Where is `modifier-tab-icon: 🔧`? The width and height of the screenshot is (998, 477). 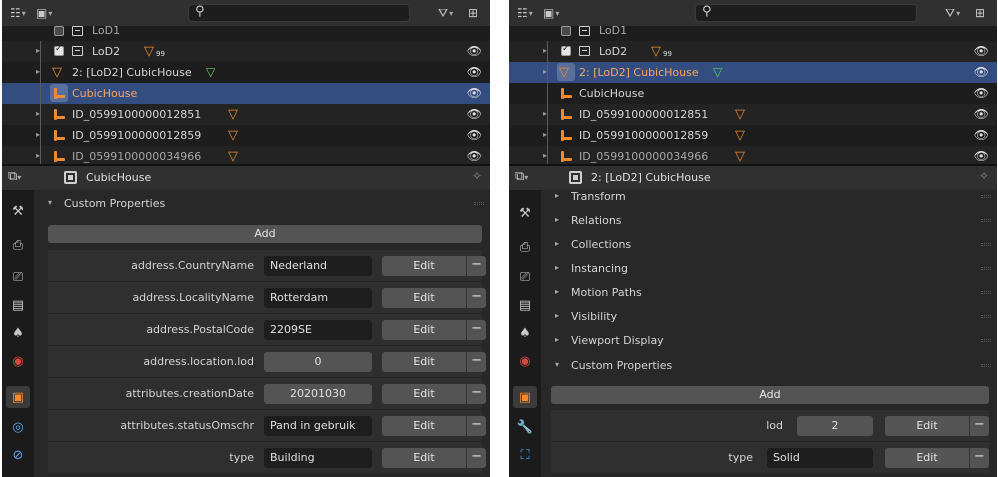 modifier-tab-icon: 🔧 is located at coordinates (525, 427).